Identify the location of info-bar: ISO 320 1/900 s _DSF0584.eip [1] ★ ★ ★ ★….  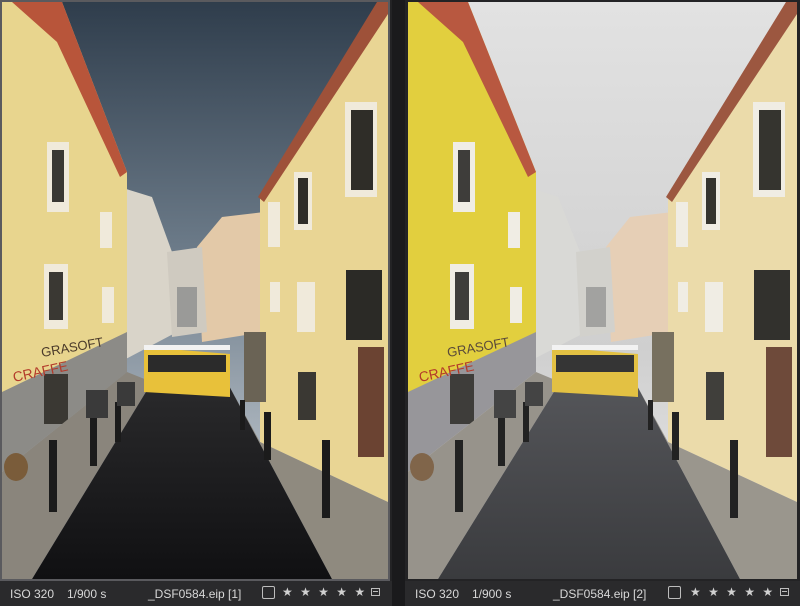
(196, 593).